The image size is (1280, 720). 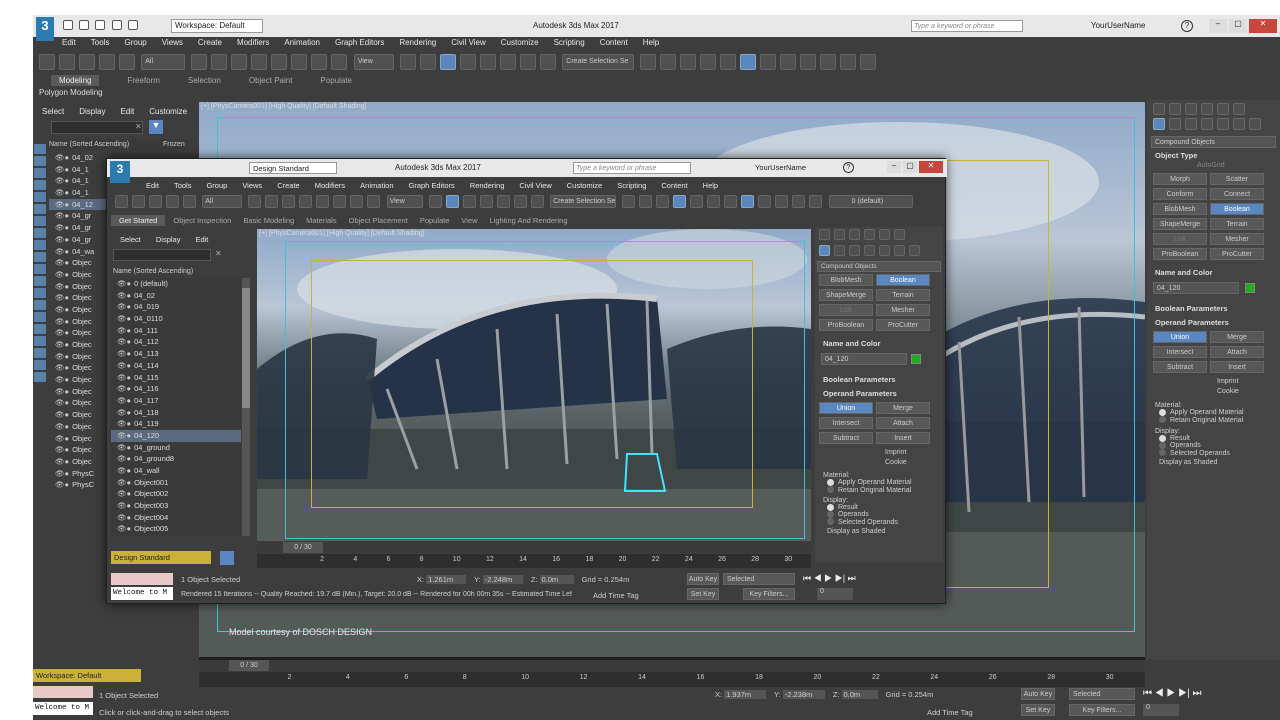 I want to click on inner-disp-result-radio: Result, so click(x=879, y=507).